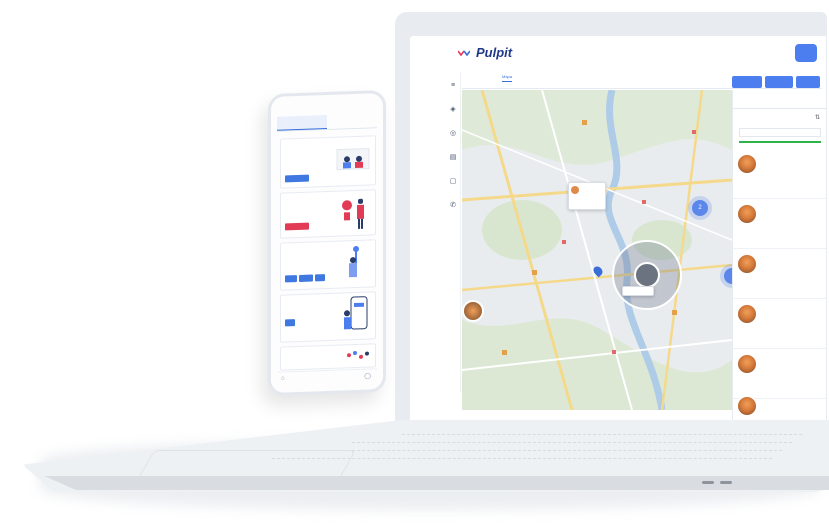  What do you see at coordinates (453, 182) in the screenshot?
I see `calendar-icon: ▢` at bounding box center [453, 182].